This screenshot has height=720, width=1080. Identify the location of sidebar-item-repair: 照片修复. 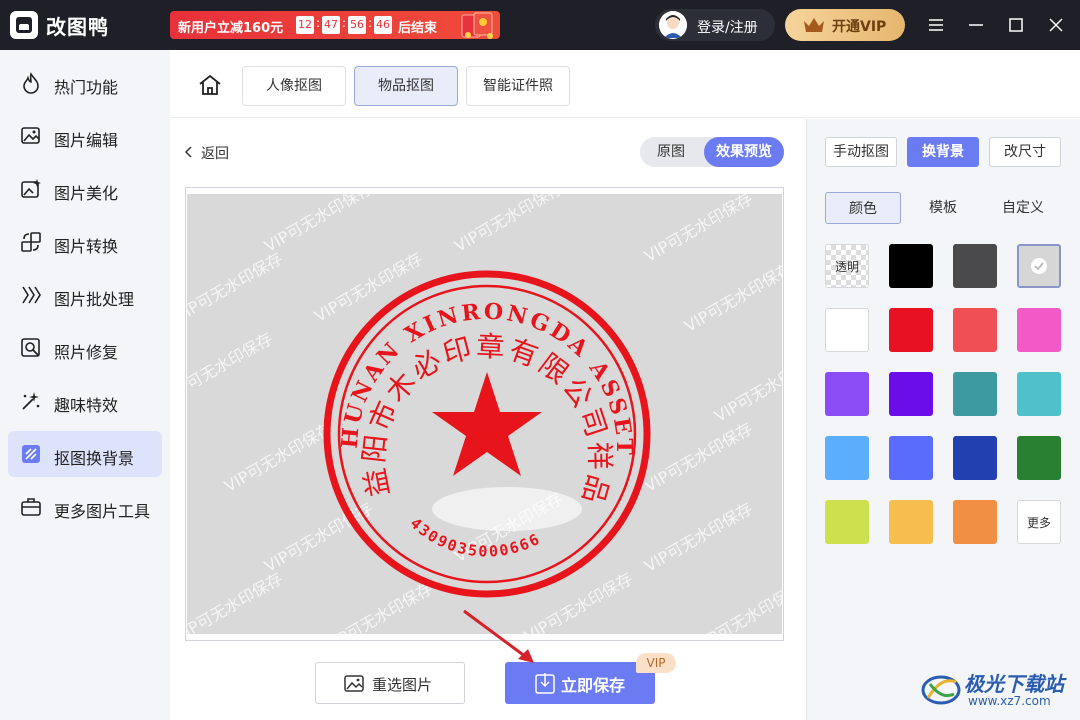
(85, 348).